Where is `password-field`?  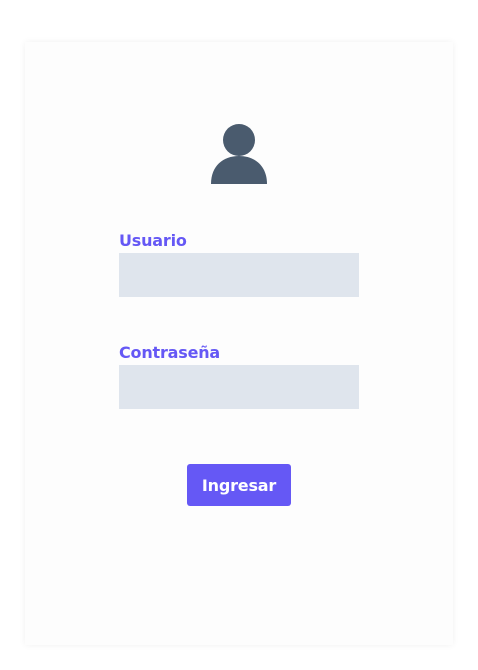
password-field is located at coordinates (239, 387).